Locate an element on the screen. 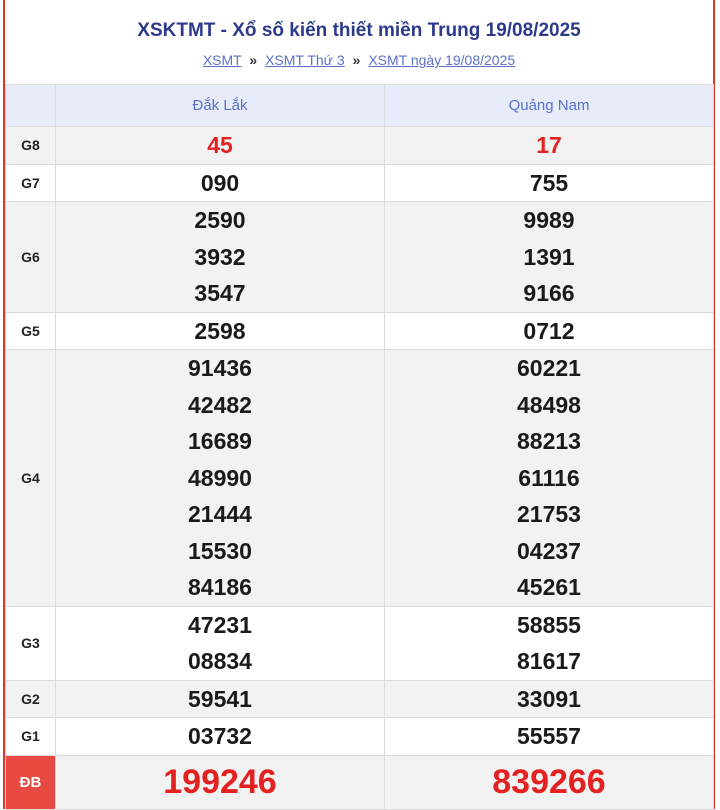 The width and height of the screenshot is (720, 810). prize-number: 3932 is located at coordinates (220, 256).